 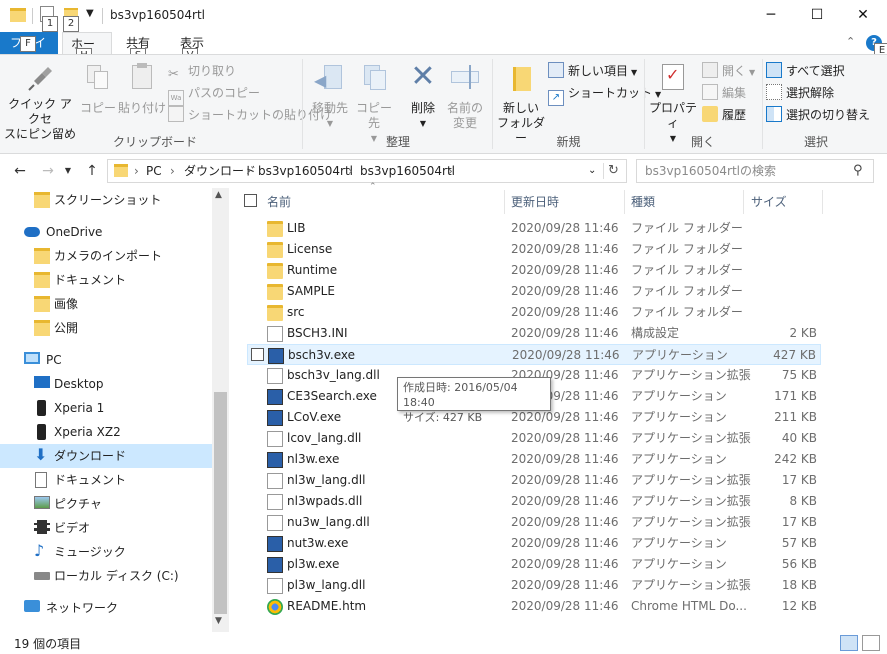 What do you see at coordinates (326, 480) in the screenshot?
I see `file-name: nl3w_lang.dll` at bounding box center [326, 480].